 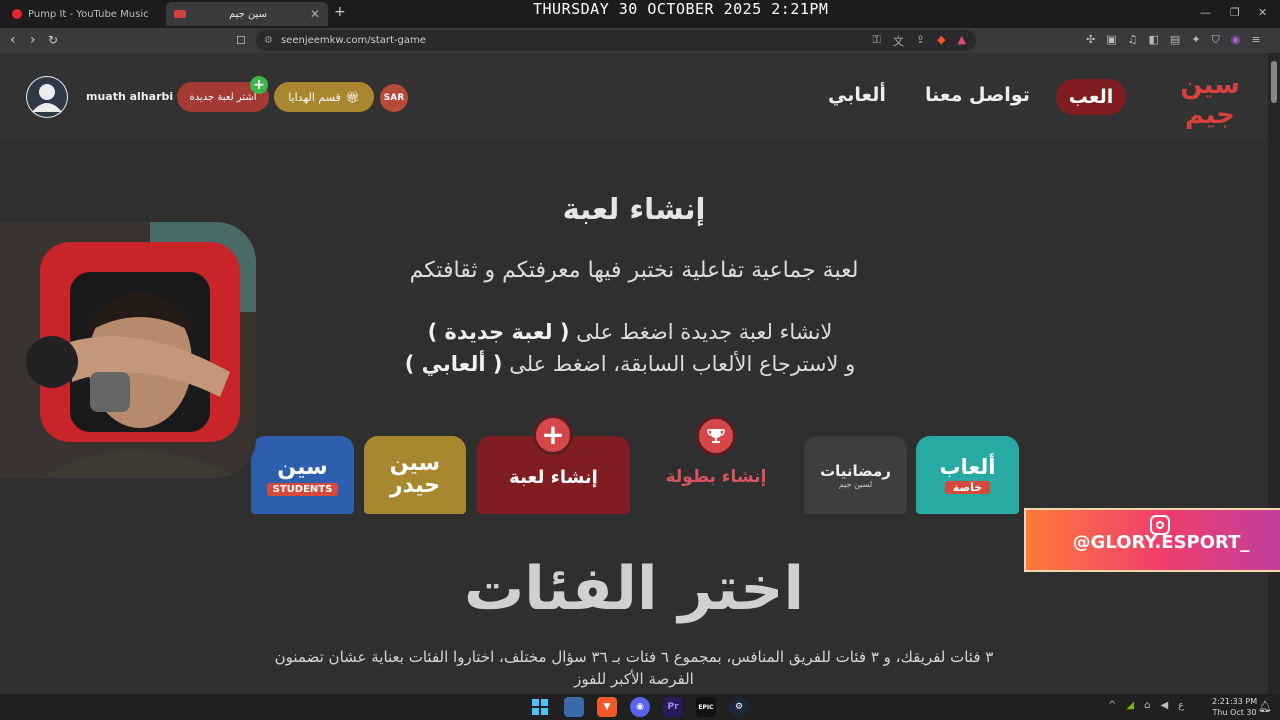 I want to click on scrollbar-thumb, so click(x=1274, y=82).